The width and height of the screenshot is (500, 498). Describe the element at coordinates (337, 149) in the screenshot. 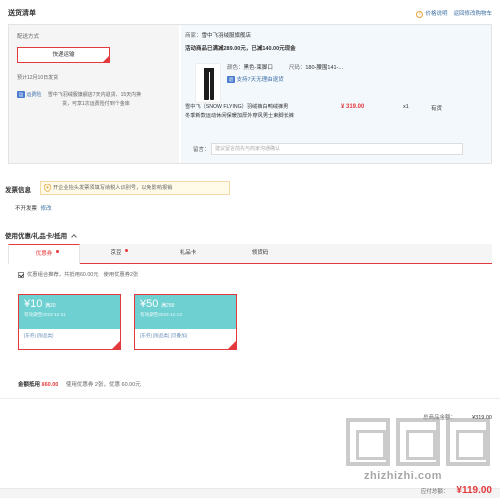

I see `remark-input: 建议留言前先与商家沟通确认` at that location.